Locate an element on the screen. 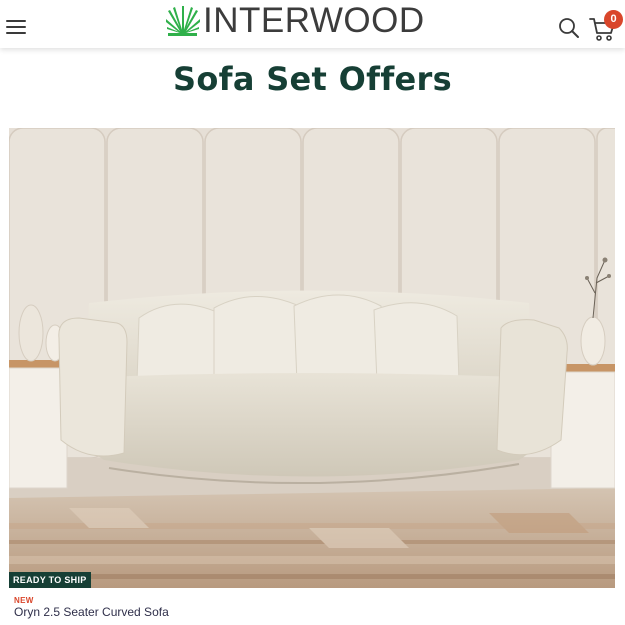 This screenshot has height=625, width=625. site-header: INTERWOOD 0 is located at coordinates (312, 24).